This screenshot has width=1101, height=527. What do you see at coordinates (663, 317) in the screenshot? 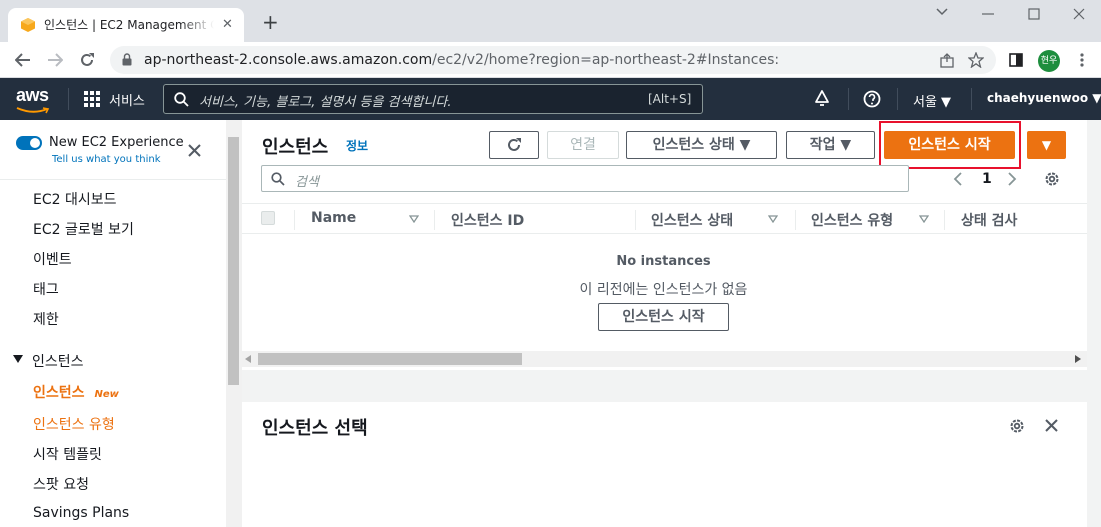
I see `empty-launch-instances-button: 인스턴스 시작` at bounding box center [663, 317].